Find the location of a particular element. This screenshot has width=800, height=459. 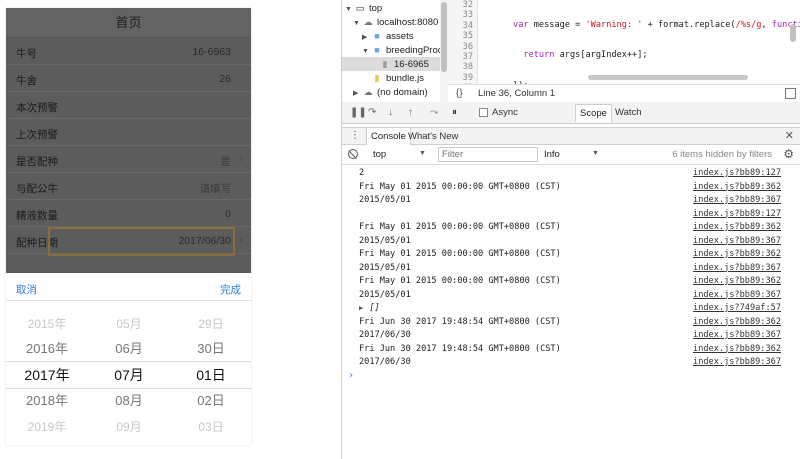

line-number: 34 is located at coordinates (467, 25).